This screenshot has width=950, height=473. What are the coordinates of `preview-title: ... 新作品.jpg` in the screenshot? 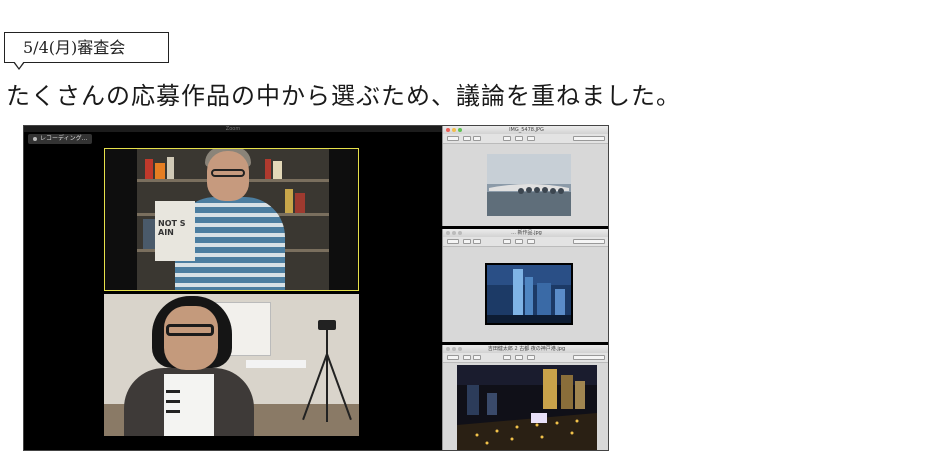 It's located at (526, 233).